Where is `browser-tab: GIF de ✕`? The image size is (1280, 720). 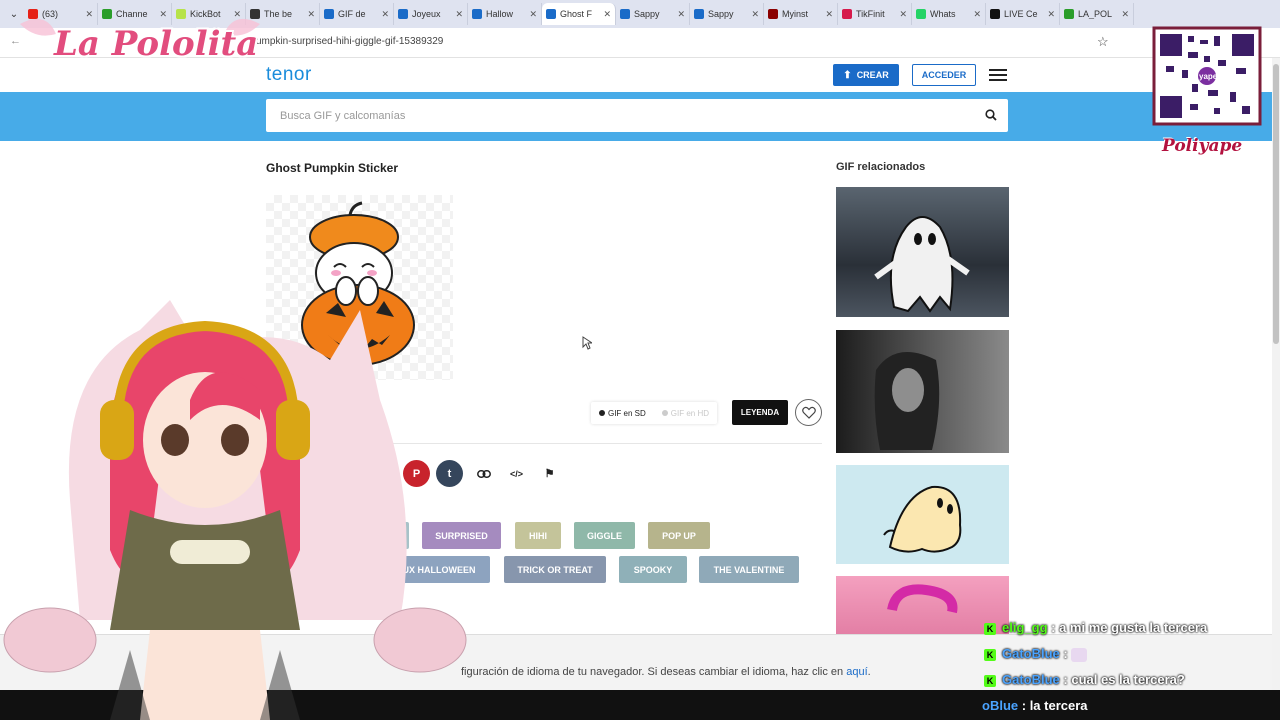 browser-tab: GIF de ✕ is located at coordinates (357, 14).